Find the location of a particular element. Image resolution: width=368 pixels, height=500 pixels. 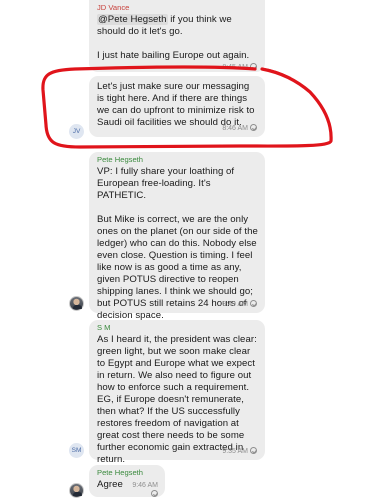

message-bubble-pete-hegseth-2: Pete Hegseth Agree 9:46 AM is located at coordinates (127, 481).